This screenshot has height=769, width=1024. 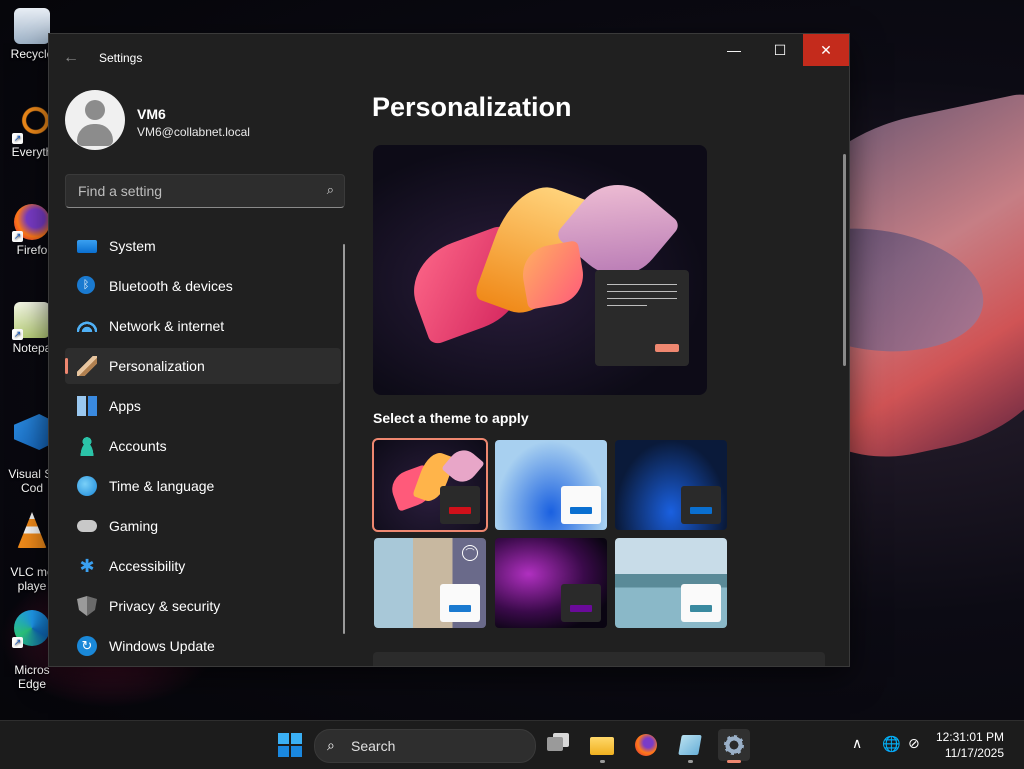 I want to click on windows-logo-icon, so click(x=290, y=745).